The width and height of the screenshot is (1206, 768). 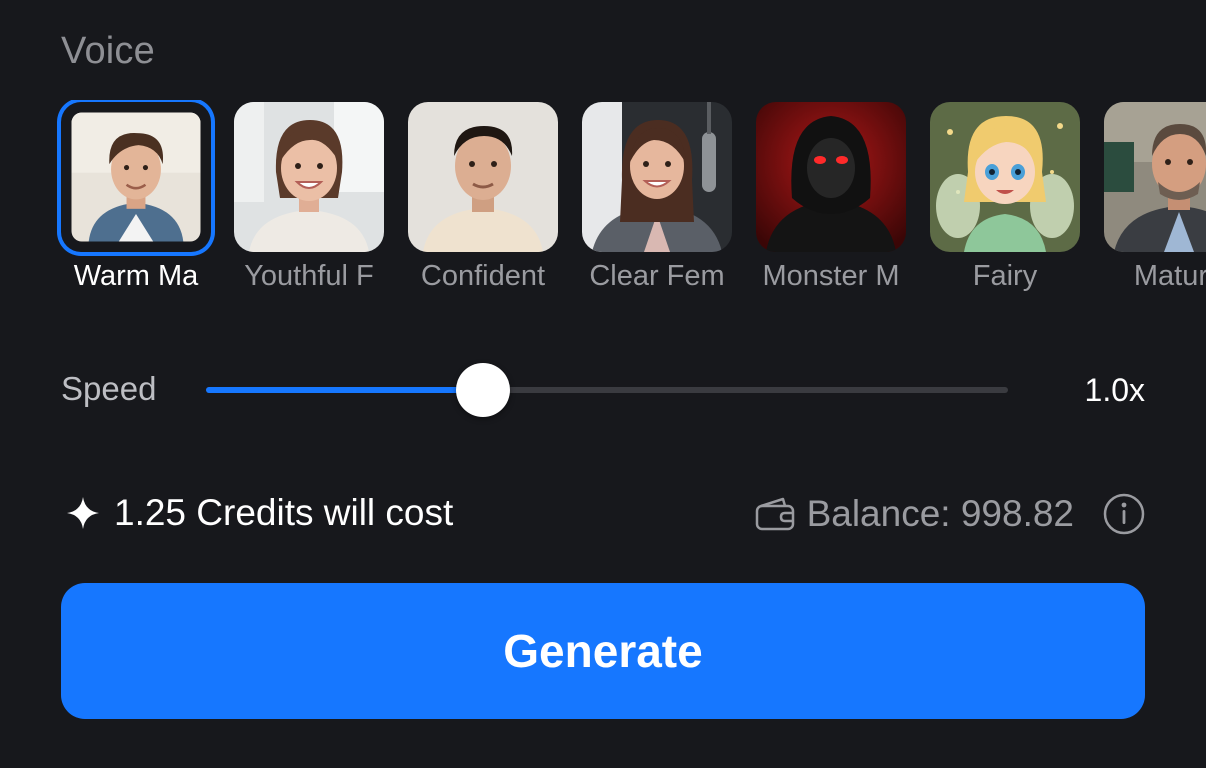 I want to click on voice-option-youthful-female: Youthful F, so click(x=310, y=200).